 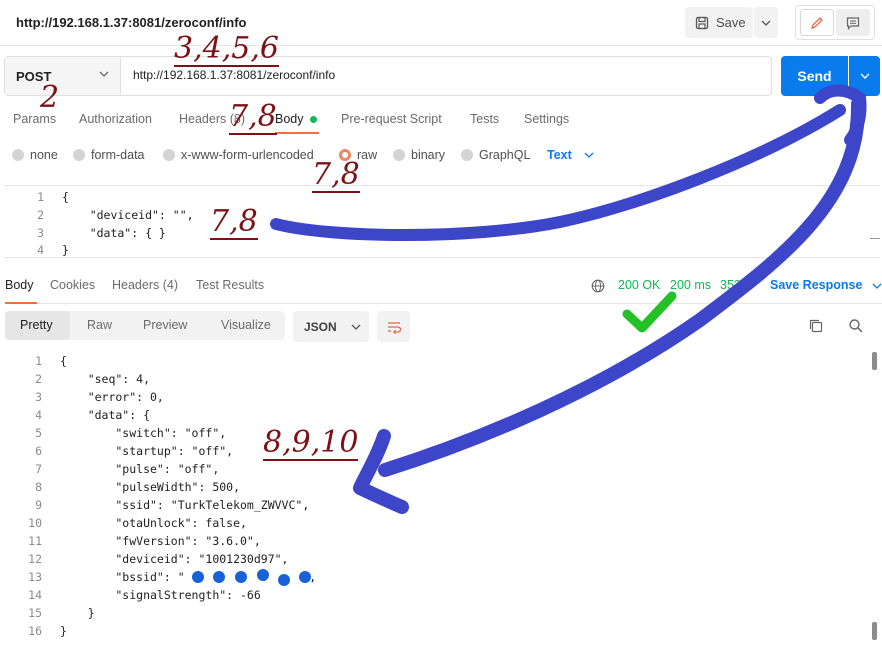 What do you see at coordinates (63, 76) in the screenshot?
I see `method-select: POST` at bounding box center [63, 76].